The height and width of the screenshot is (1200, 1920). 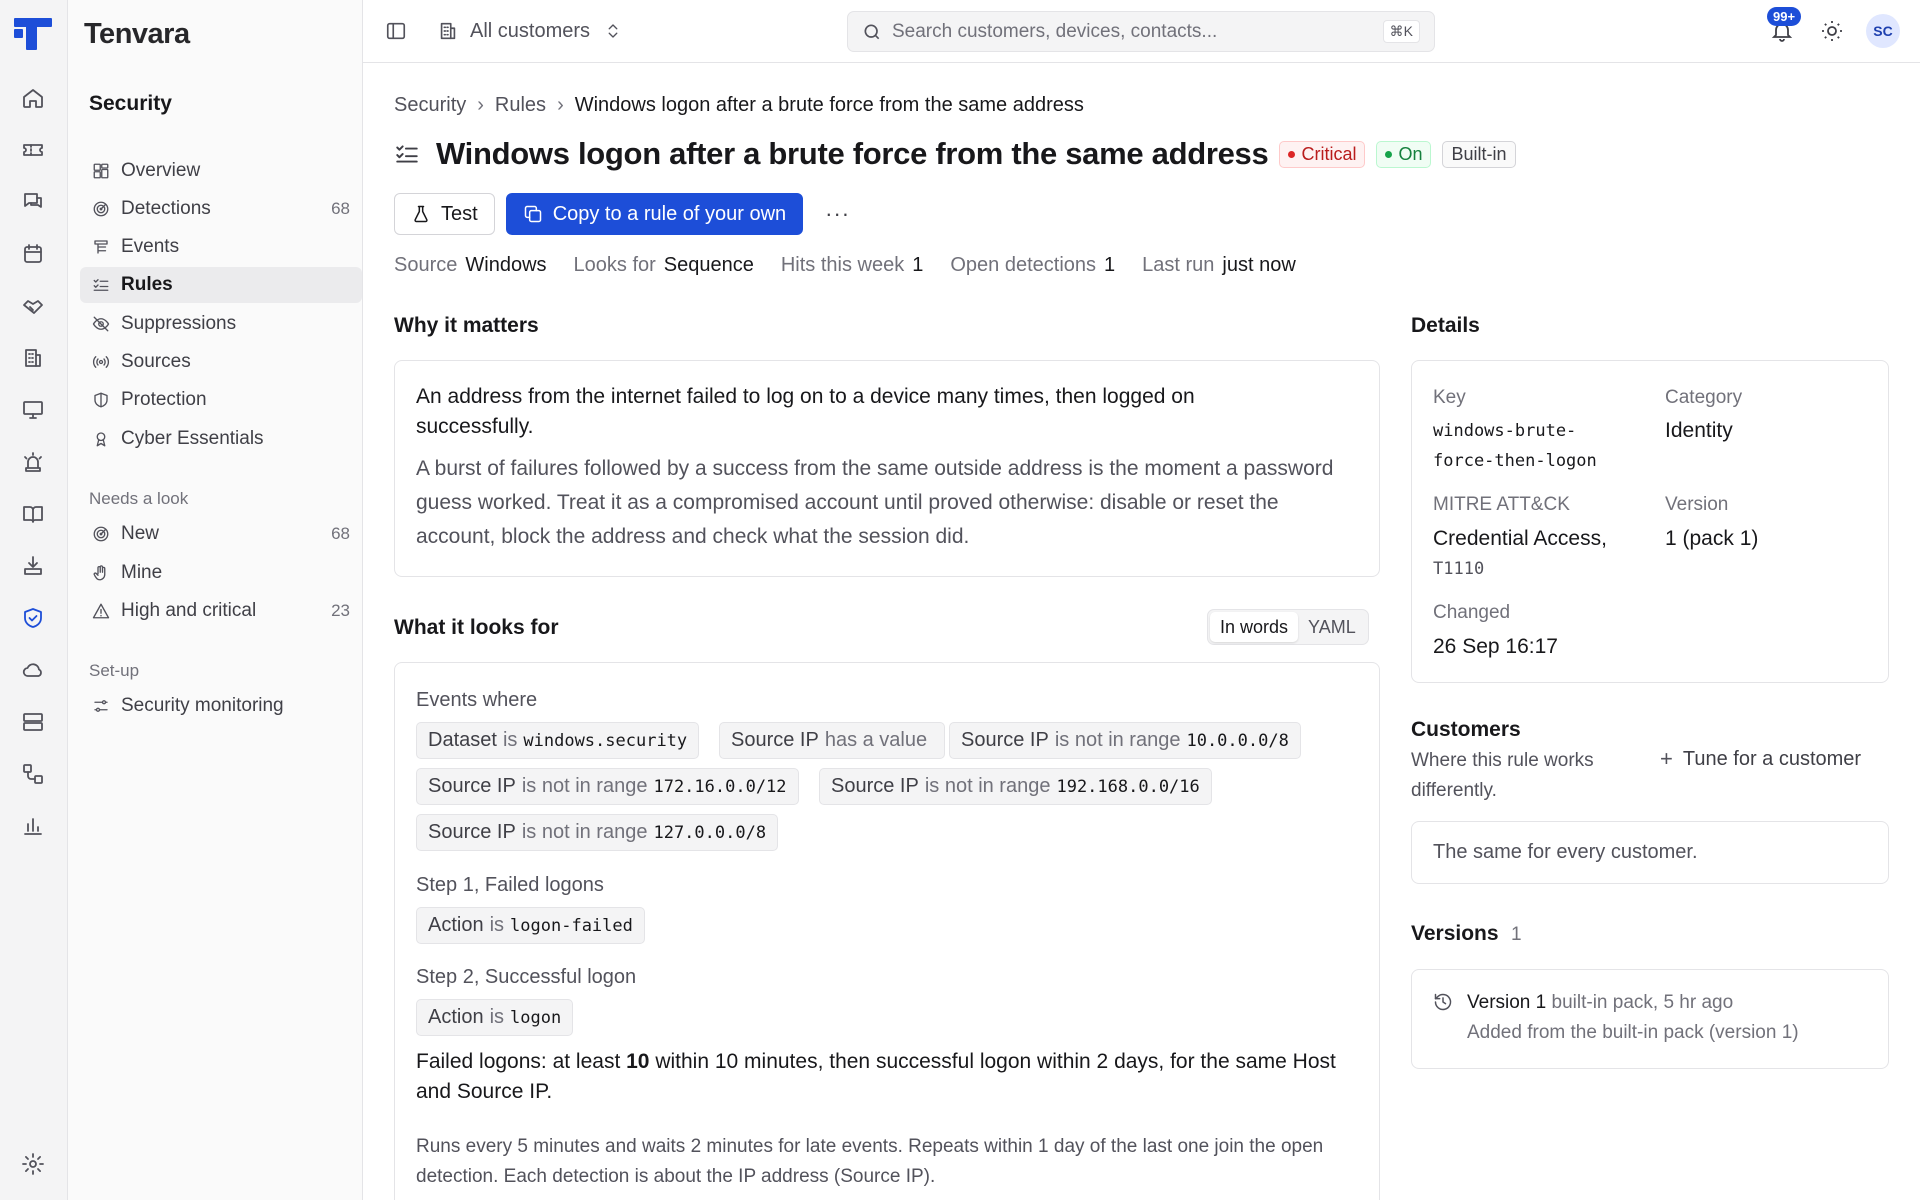 I want to click on tune-for-customer-button: + Tune for a customer, so click(x=1760, y=759).